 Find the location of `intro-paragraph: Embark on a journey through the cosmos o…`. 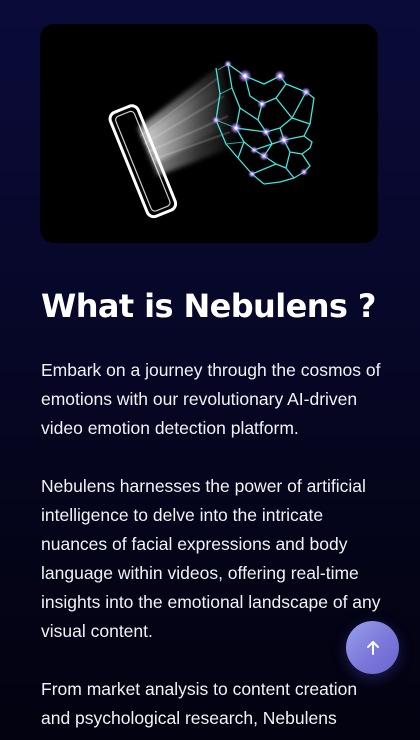

intro-paragraph: Embark on a journey through the cosmos o… is located at coordinates (211, 399).